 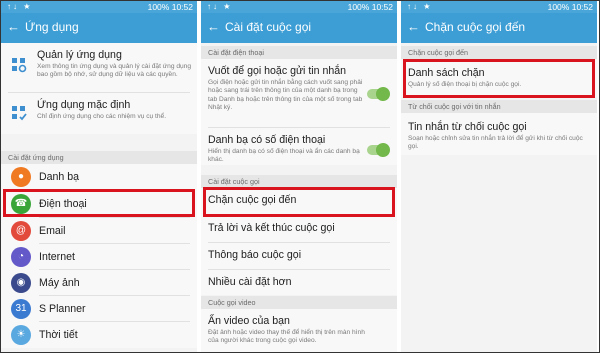 What do you see at coordinates (99, 335) in the screenshot?
I see `app-item: ☀ Thời tiết` at bounding box center [99, 335].